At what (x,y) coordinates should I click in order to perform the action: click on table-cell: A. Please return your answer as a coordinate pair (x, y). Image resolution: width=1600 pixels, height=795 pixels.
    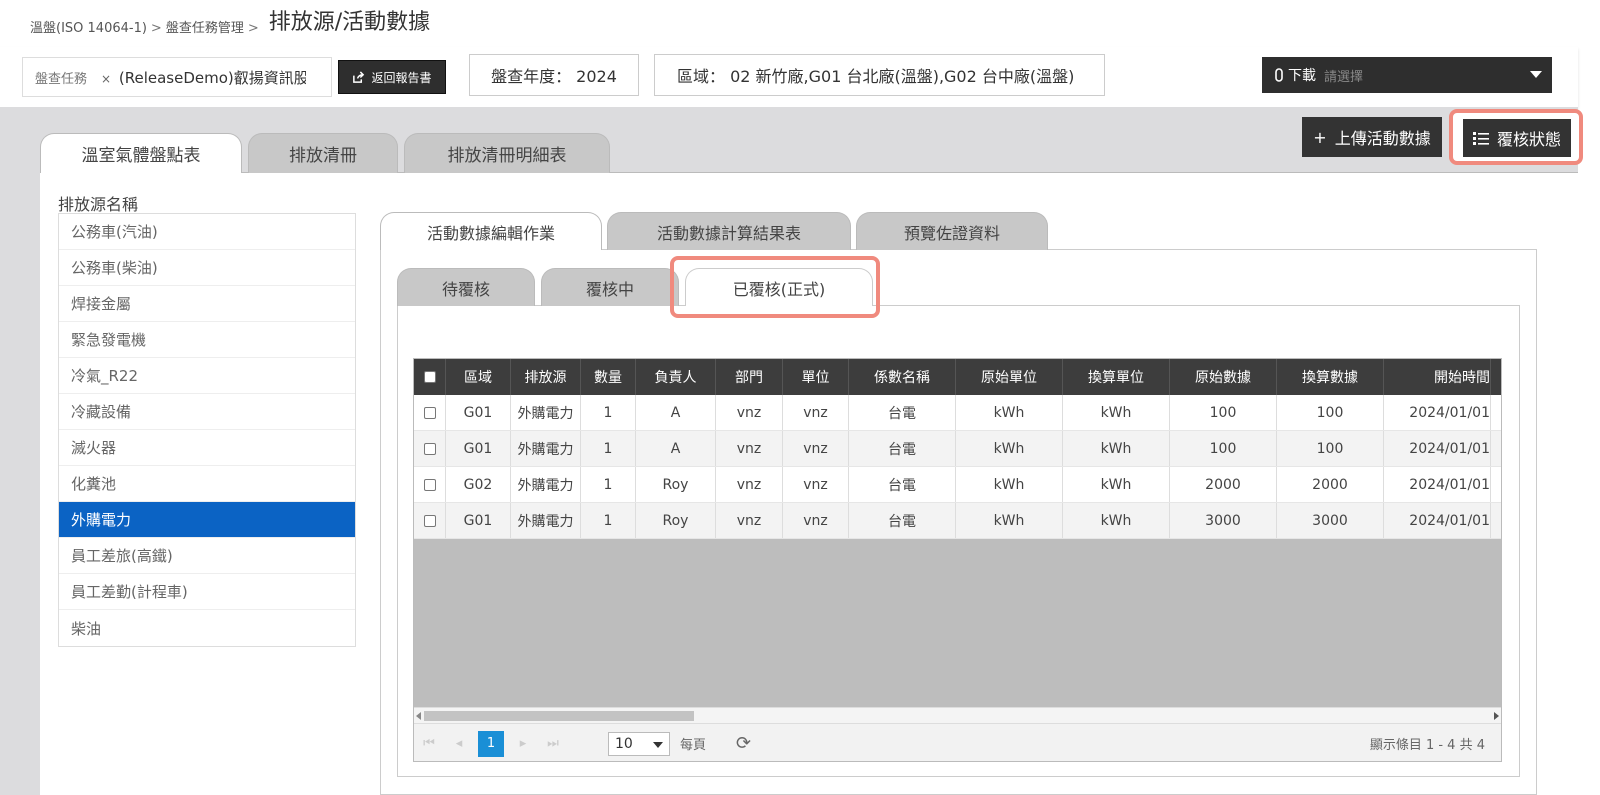
    Looking at the image, I should click on (676, 448).